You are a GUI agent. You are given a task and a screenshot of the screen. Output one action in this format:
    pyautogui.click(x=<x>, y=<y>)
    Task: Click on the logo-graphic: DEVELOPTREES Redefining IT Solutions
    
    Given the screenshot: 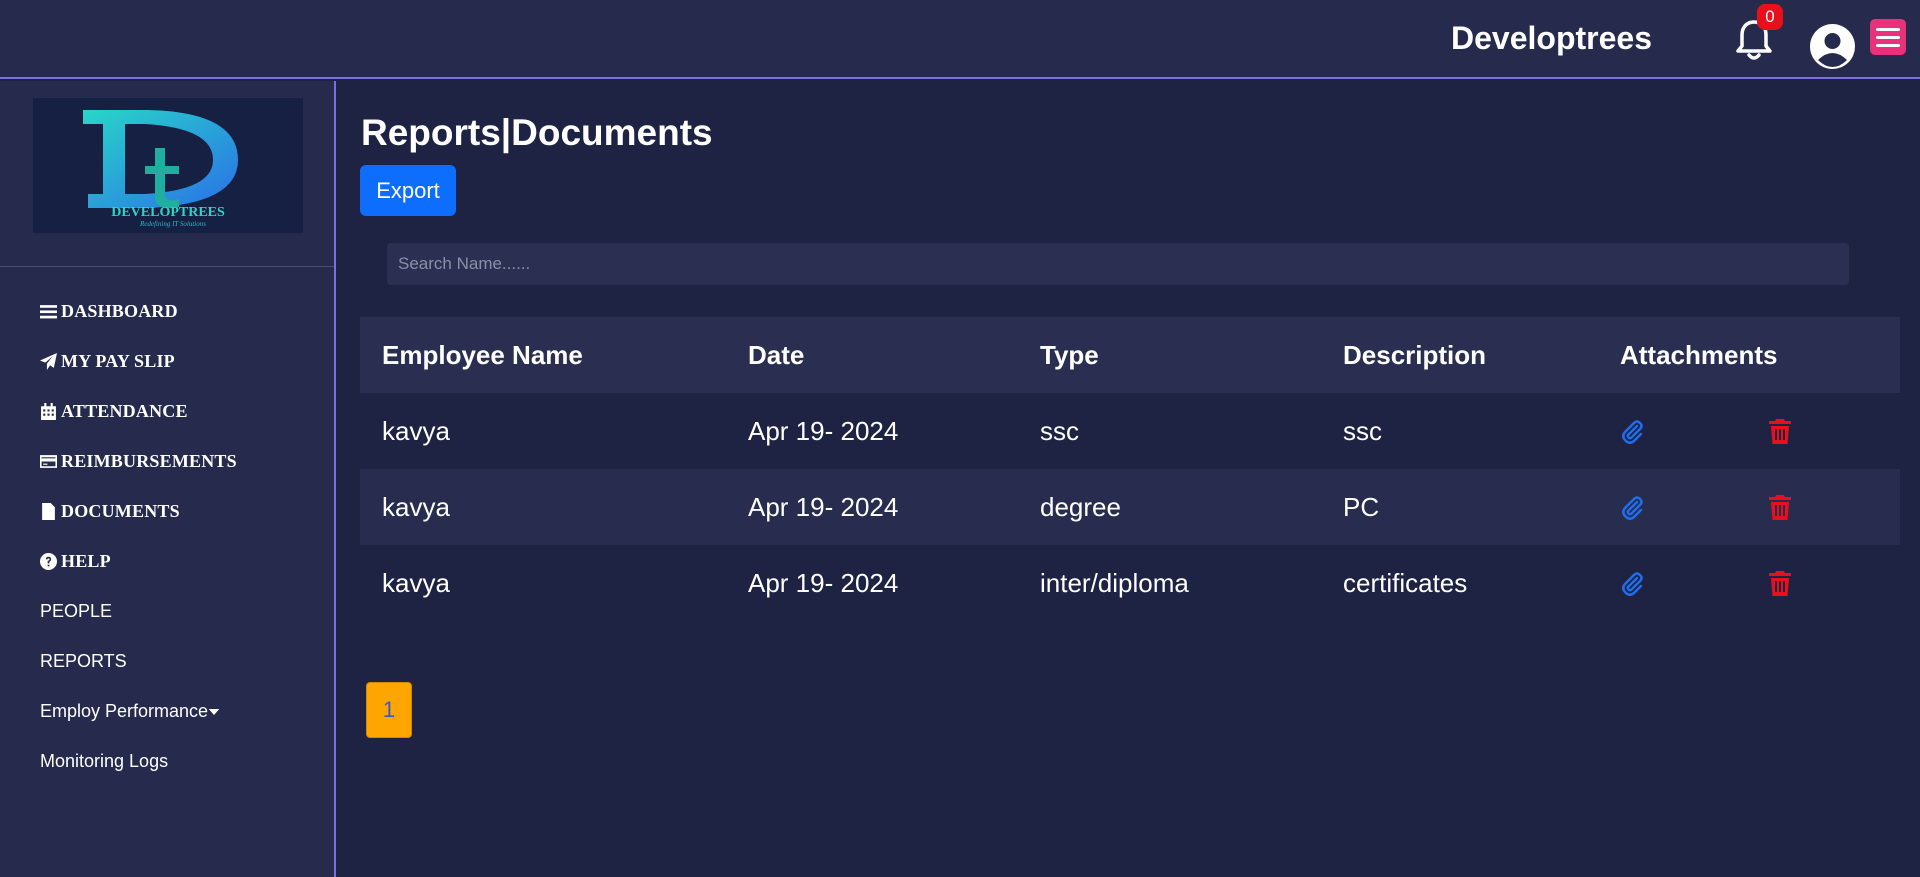 What is the action you would take?
    pyautogui.click(x=160, y=169)
    